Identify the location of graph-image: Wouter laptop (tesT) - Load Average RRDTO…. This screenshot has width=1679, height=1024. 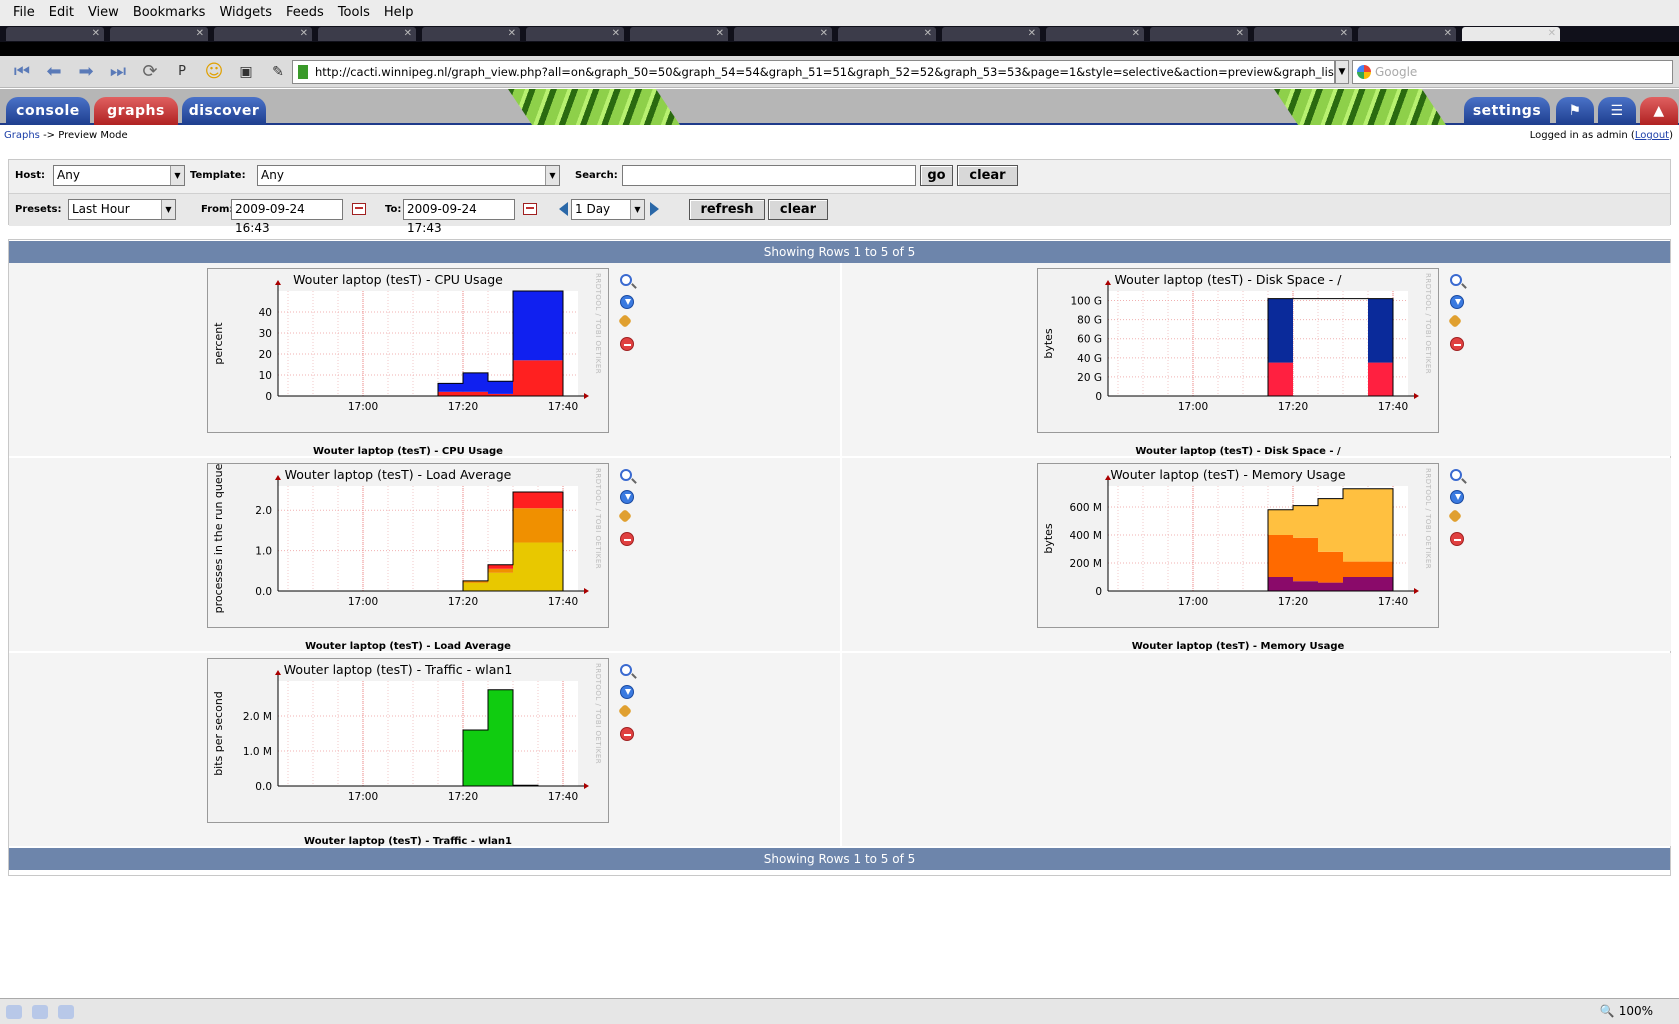
(408, 545).